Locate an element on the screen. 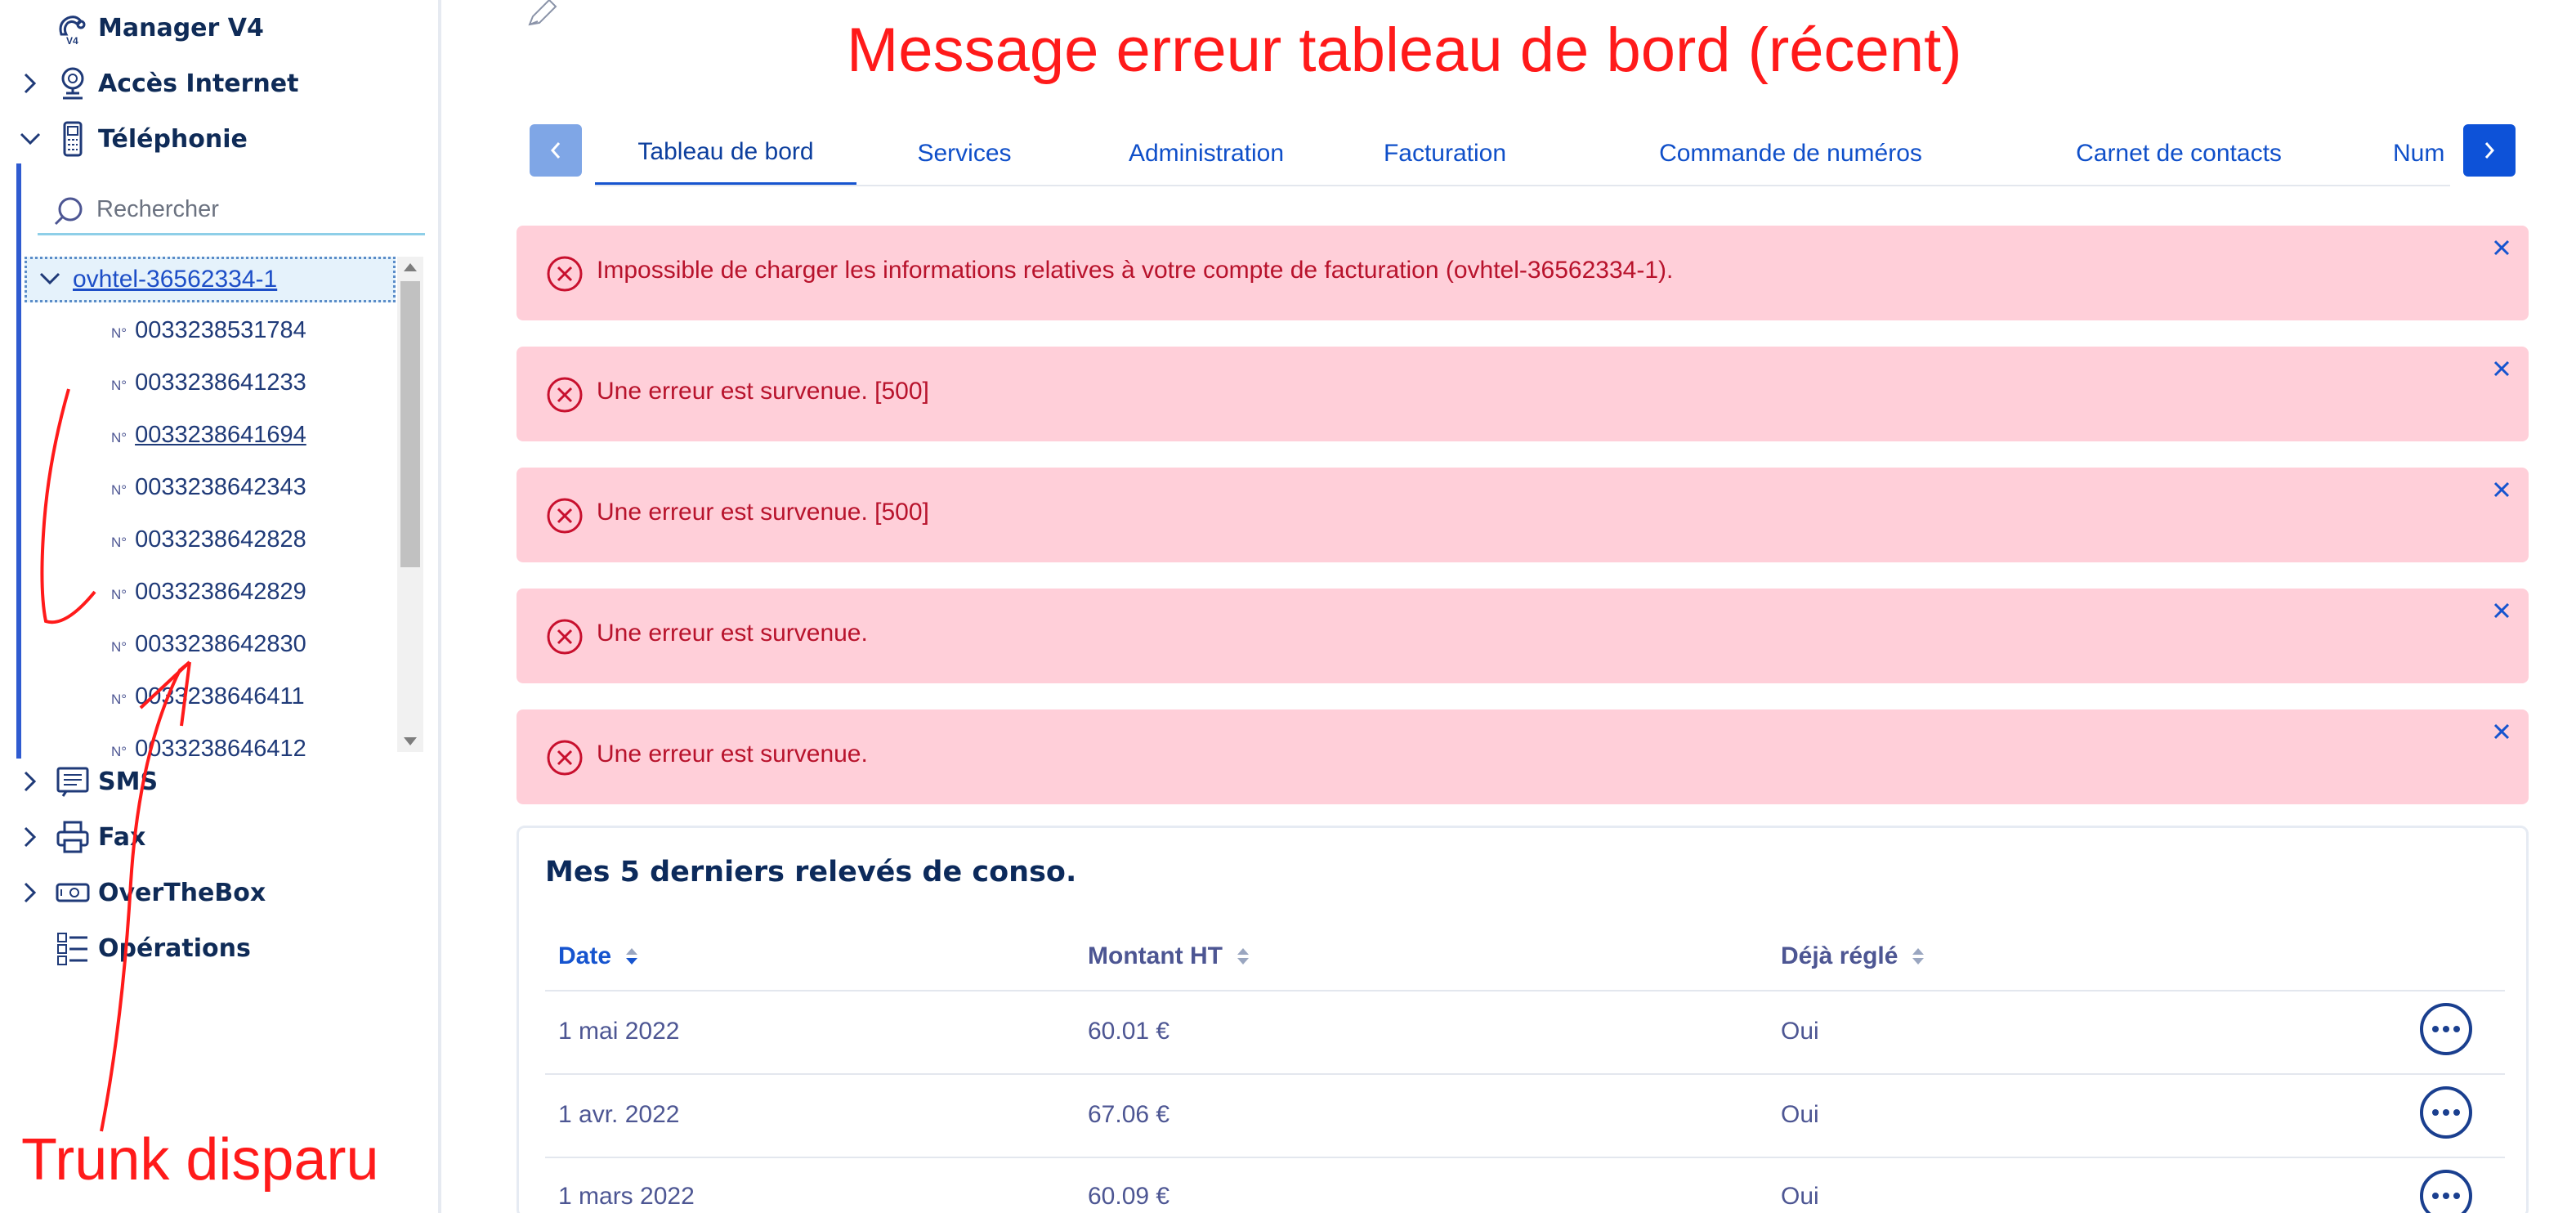 Image resolution: width=2576 pixels, height=1213 pixels. edit-pencil-icon is located at coordinates (542, 15).